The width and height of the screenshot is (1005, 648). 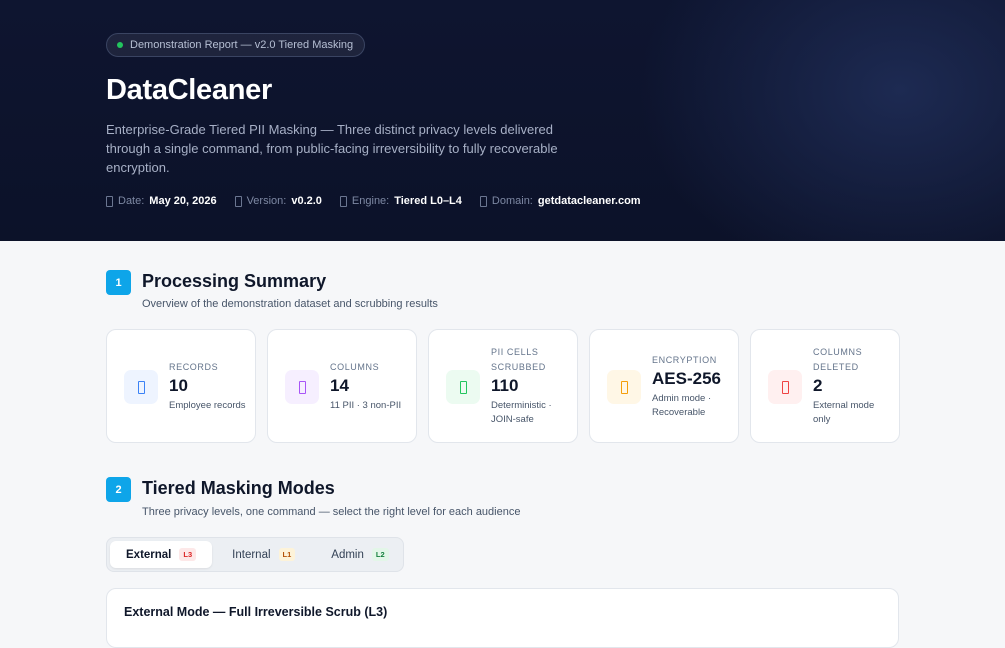 What do you see at coordinates (194, 366) in the screenshot?
I see `stat-label: Records` at bounding box center [194, 366].